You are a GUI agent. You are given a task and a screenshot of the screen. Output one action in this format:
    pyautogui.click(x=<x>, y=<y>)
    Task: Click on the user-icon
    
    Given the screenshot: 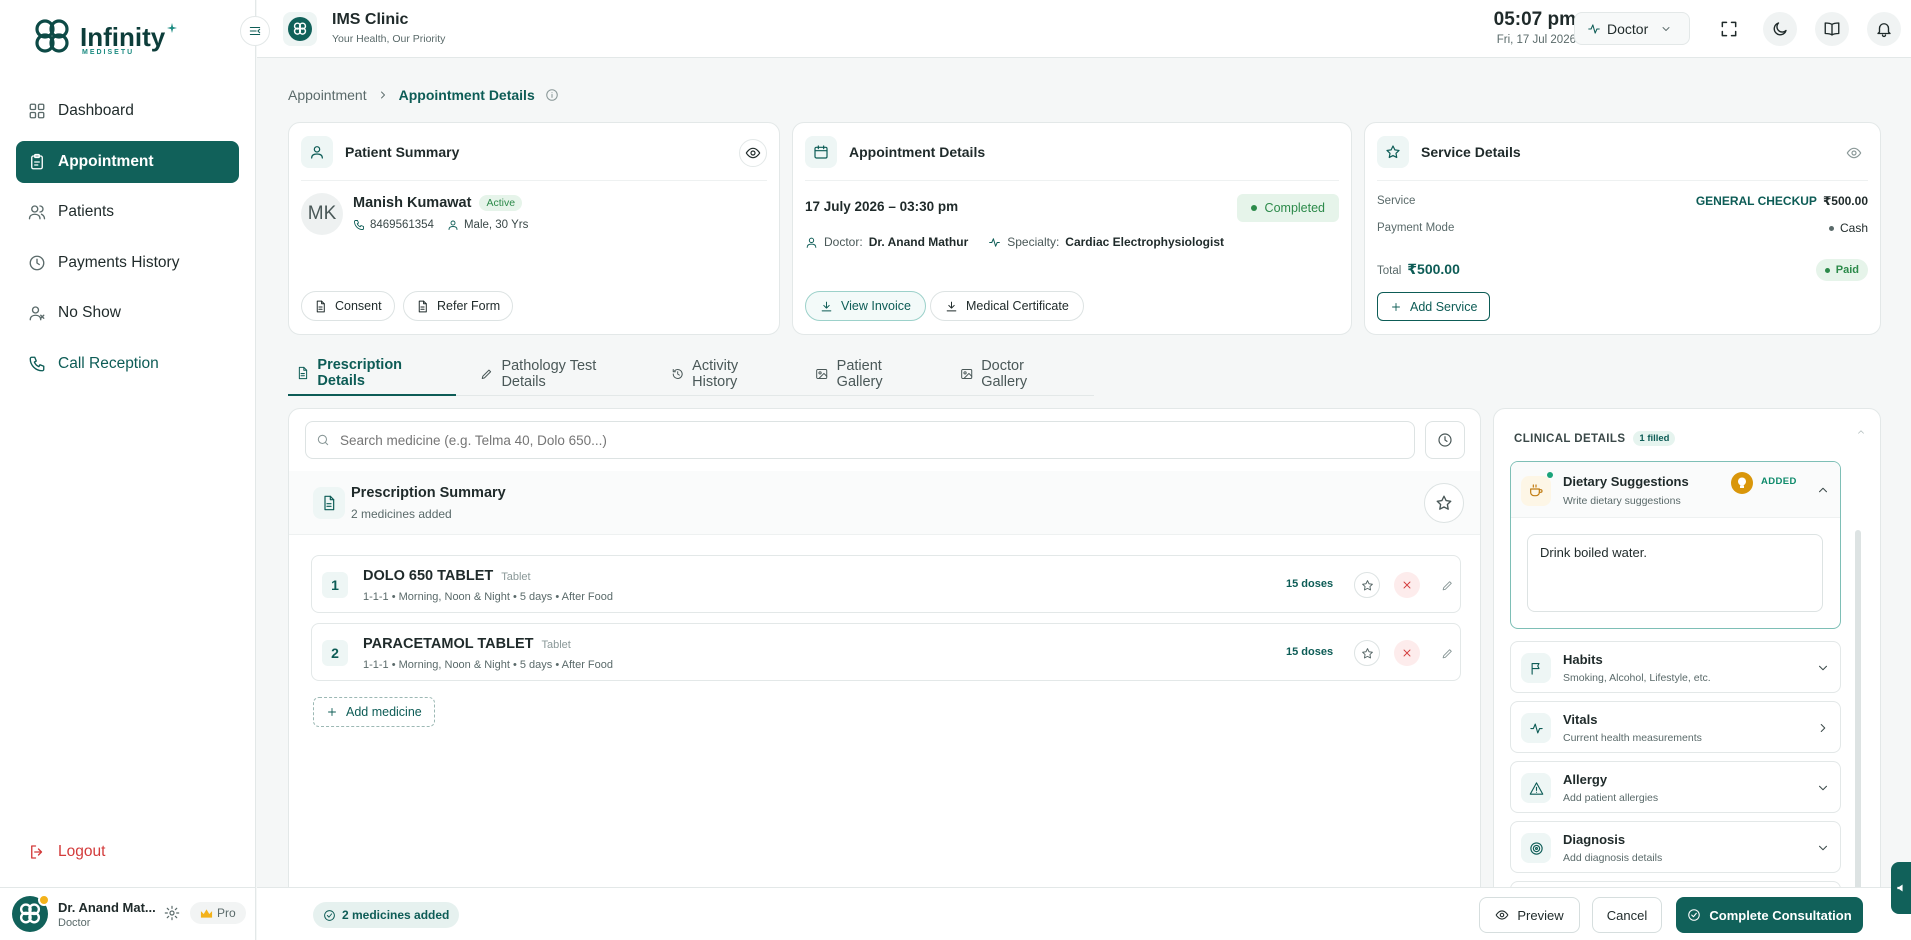 What is the action you would take?
    pyautogui.click(x=317, y=152)
    